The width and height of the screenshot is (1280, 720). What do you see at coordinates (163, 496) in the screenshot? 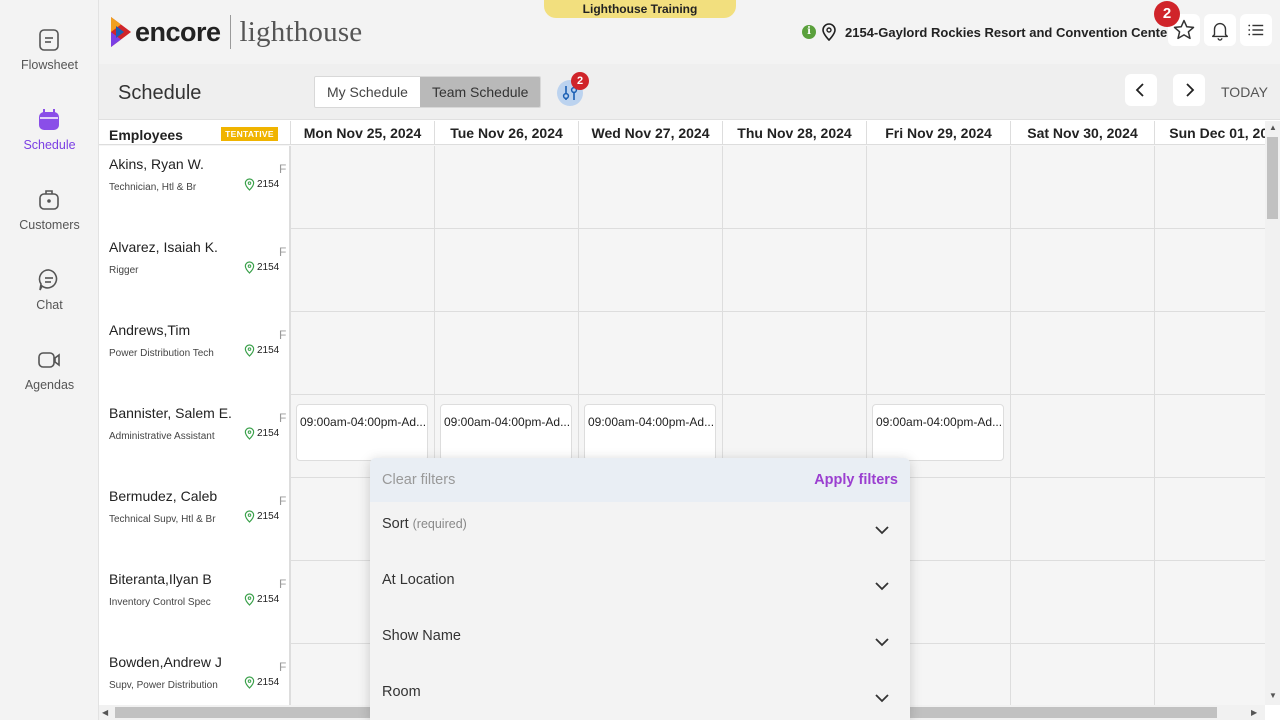
I see `employee-name: Bermudez, Caleb` at bounding box center [163, 496].